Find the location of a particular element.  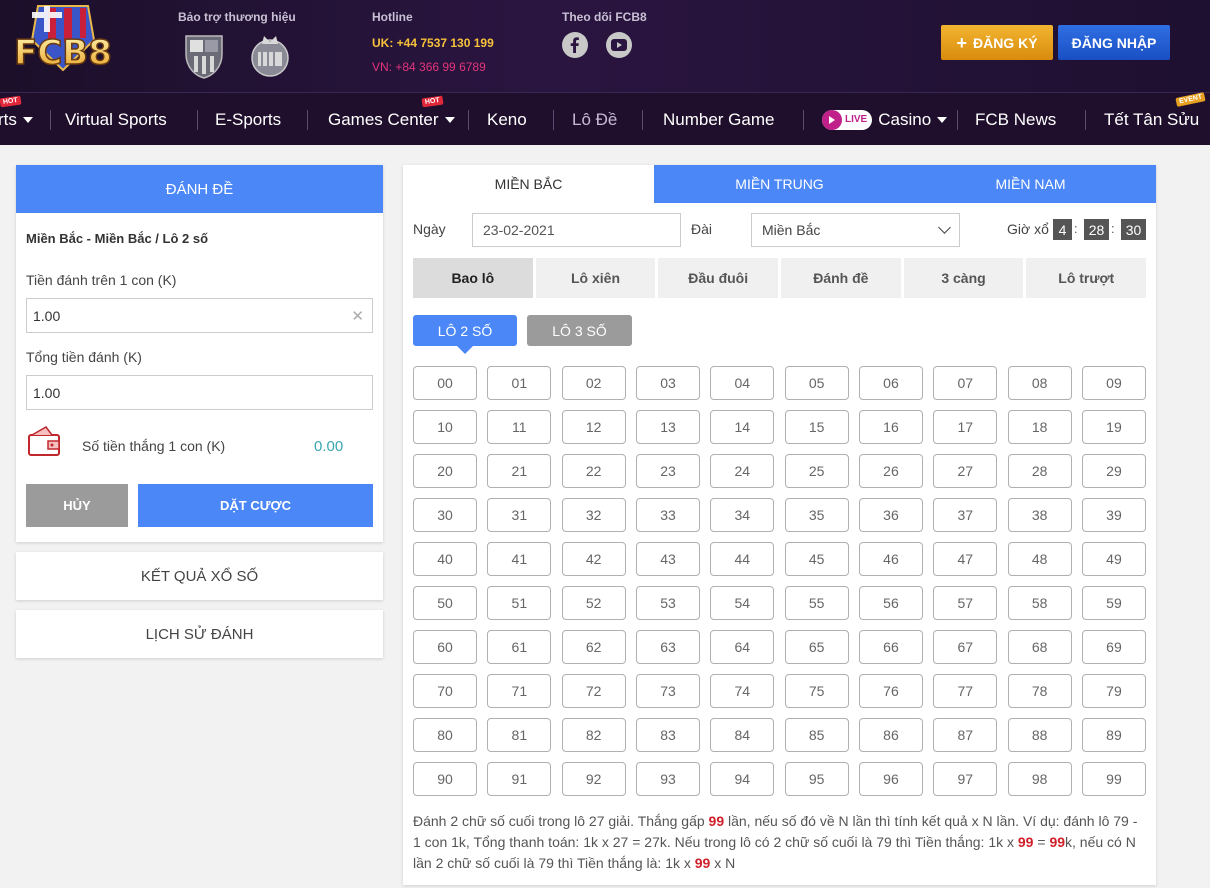

number-cell: 50 is located at coordinates (445, 603).